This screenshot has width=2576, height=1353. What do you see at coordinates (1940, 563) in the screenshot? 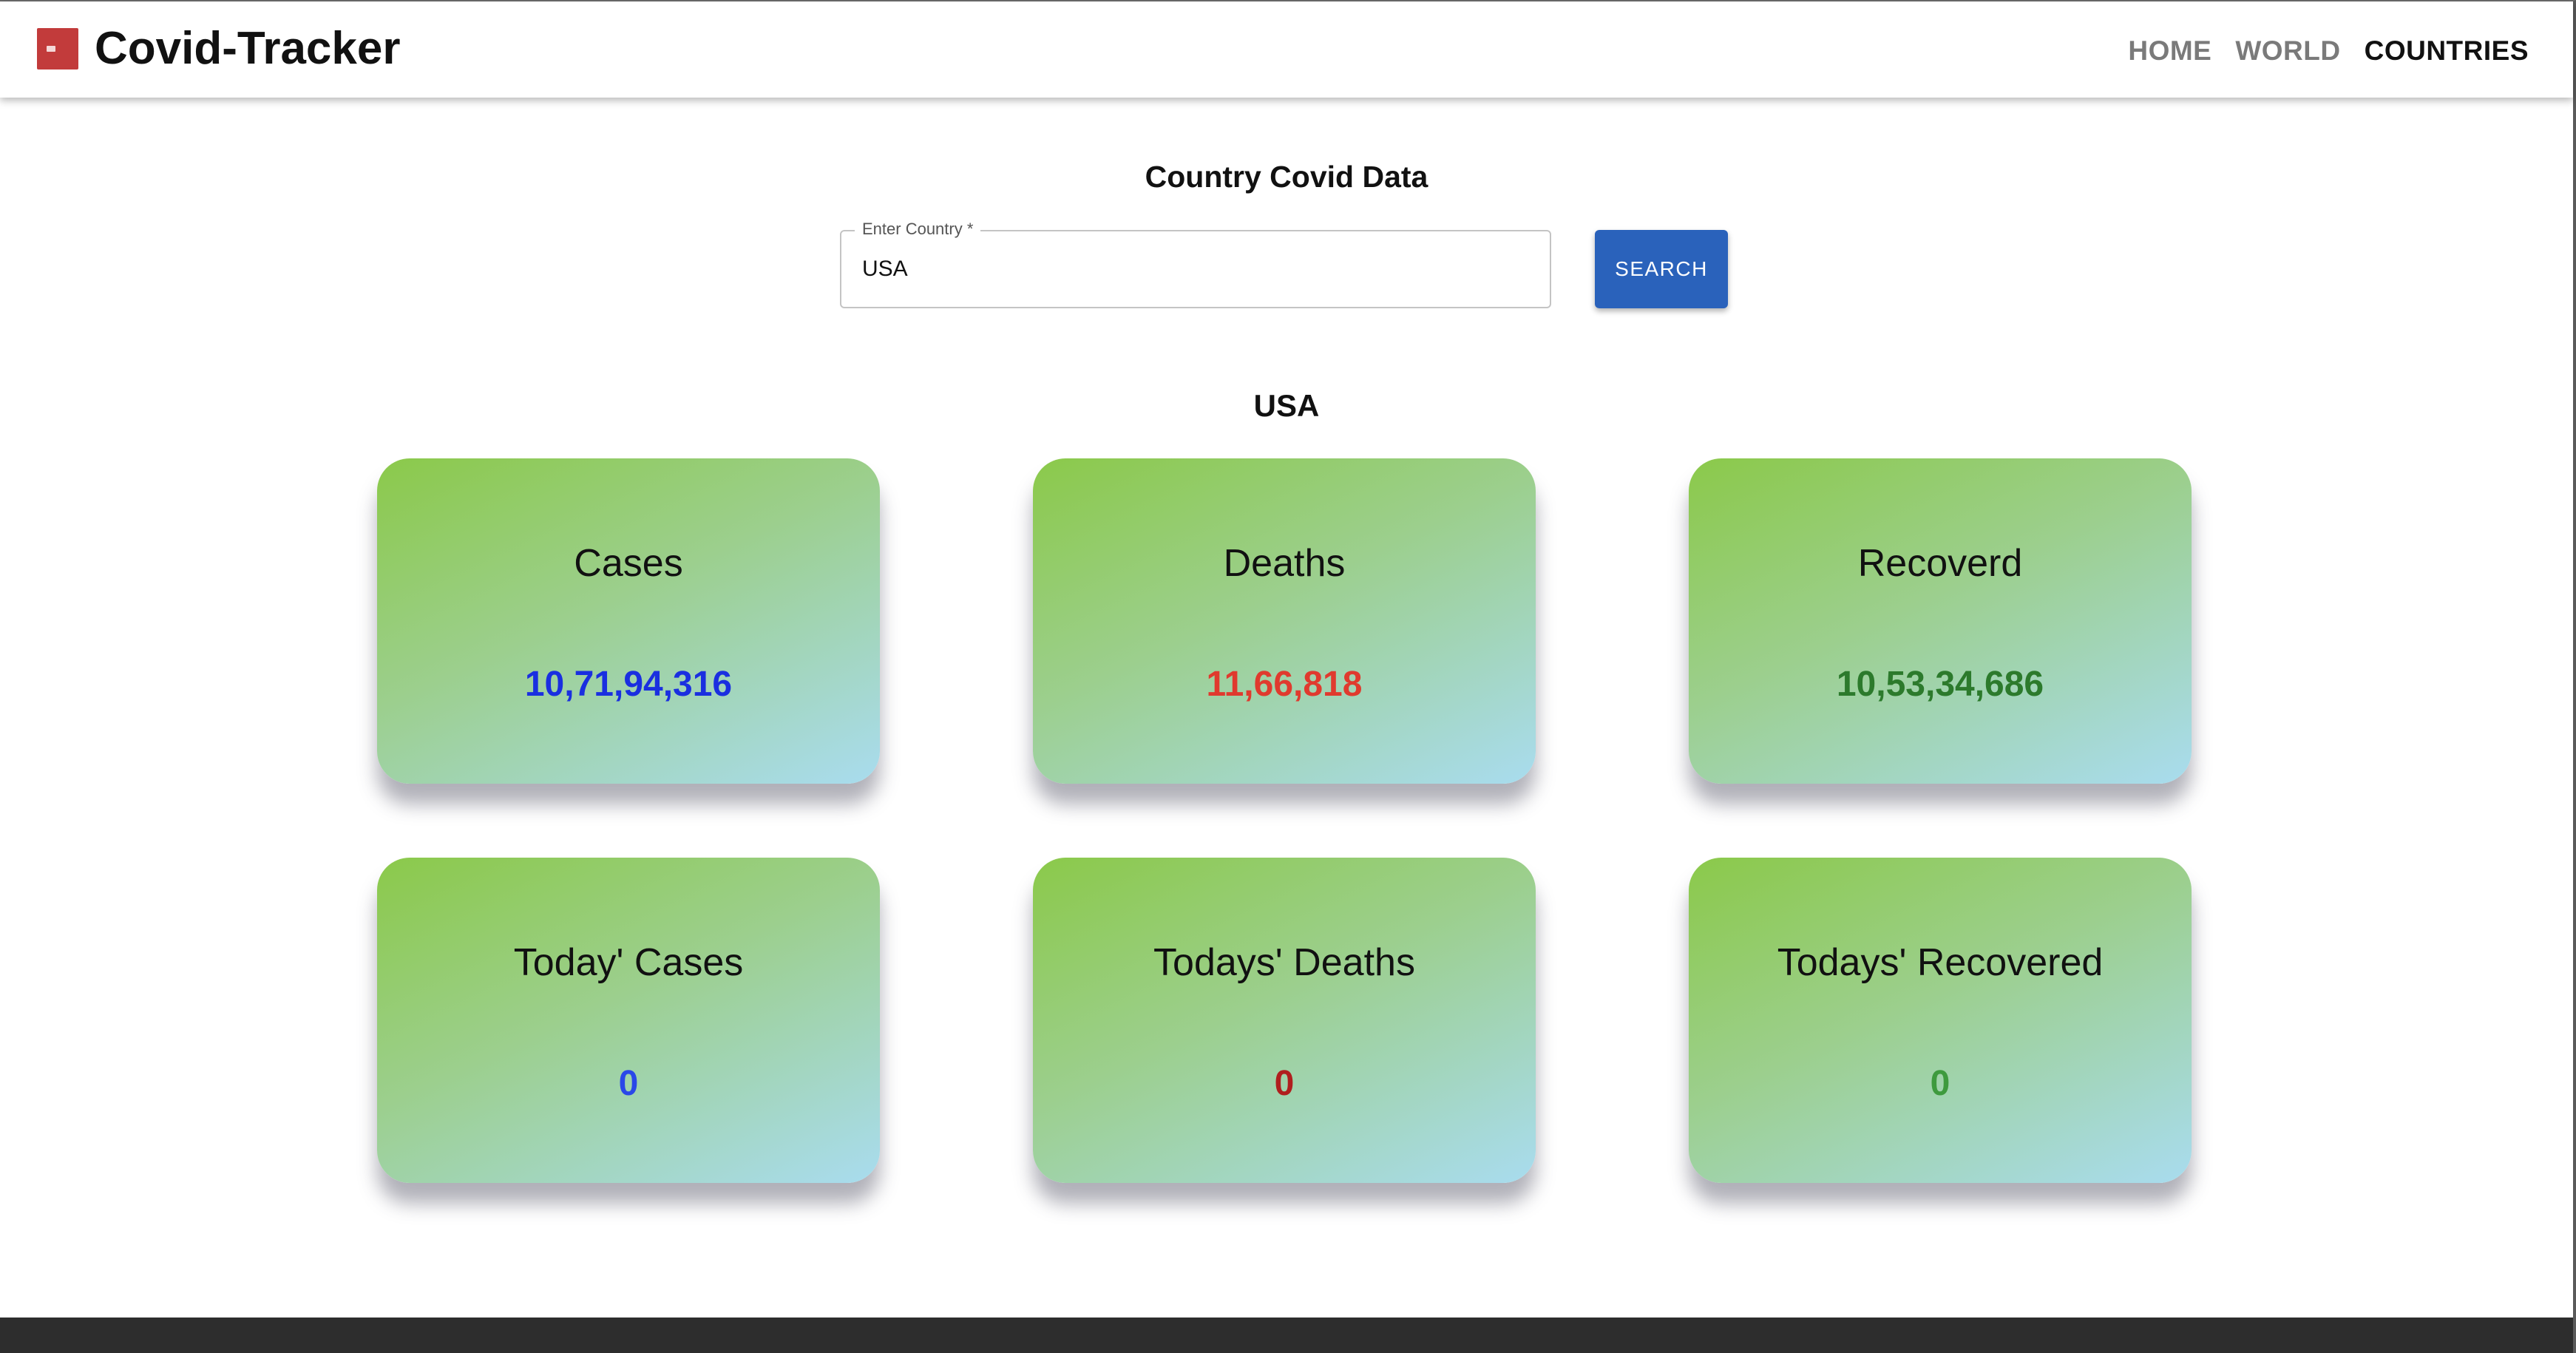
I see `card-label: Recoverd` at bounding box center [1940, 563].